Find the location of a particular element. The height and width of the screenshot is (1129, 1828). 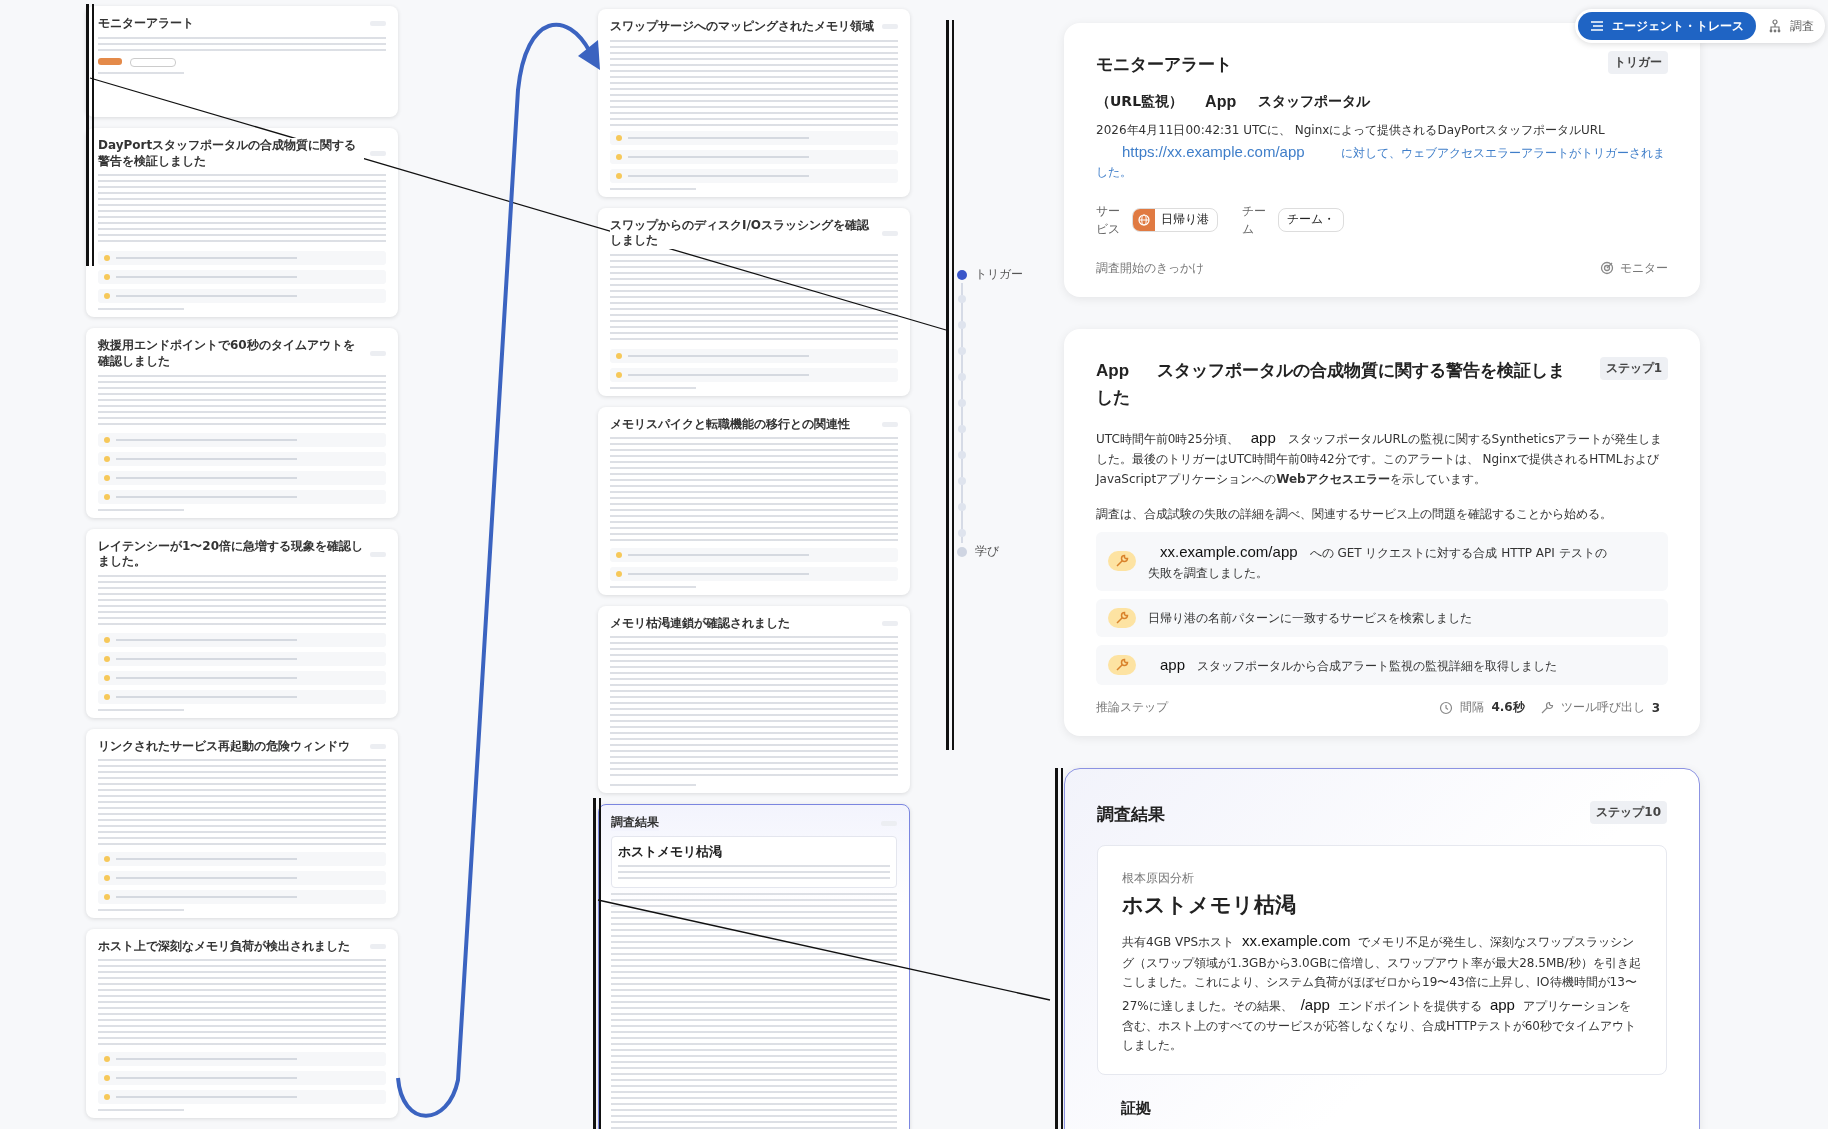

step-card: スワップサージへのマッピングされたメモリ領域 is located at coordinates (754, 103).